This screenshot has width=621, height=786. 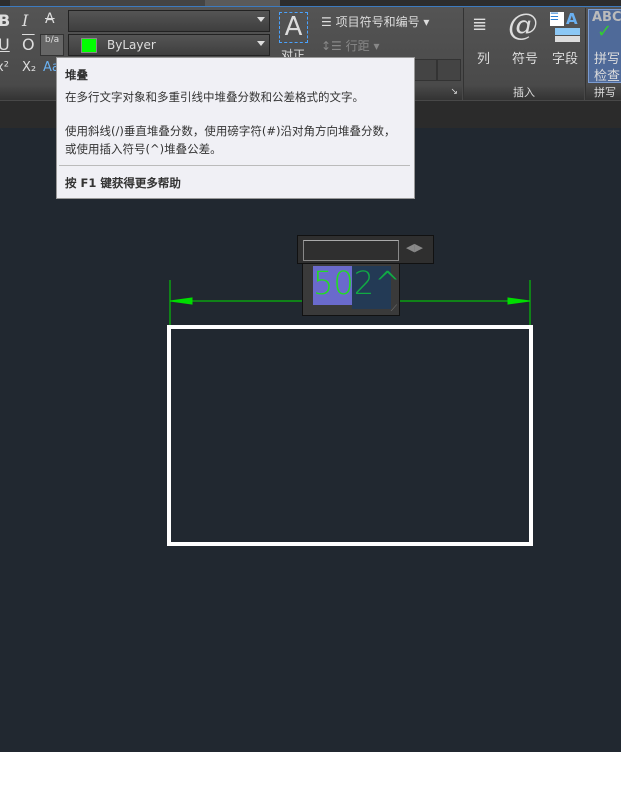 What do you see at coordinates (357, 46) in the screenshot?
I see `line-spacing-label: 行距` at bounding box center [357, 46].